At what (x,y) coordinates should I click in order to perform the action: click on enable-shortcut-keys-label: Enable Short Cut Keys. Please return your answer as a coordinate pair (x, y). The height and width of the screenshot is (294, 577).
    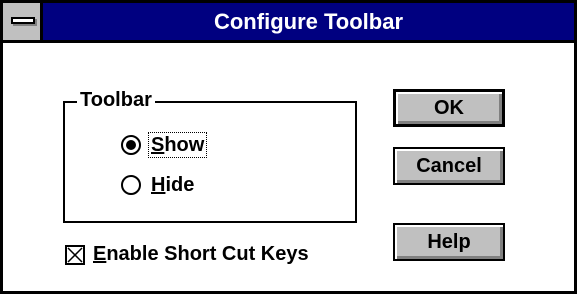
    Looking at the image, I should click on (201, 254).